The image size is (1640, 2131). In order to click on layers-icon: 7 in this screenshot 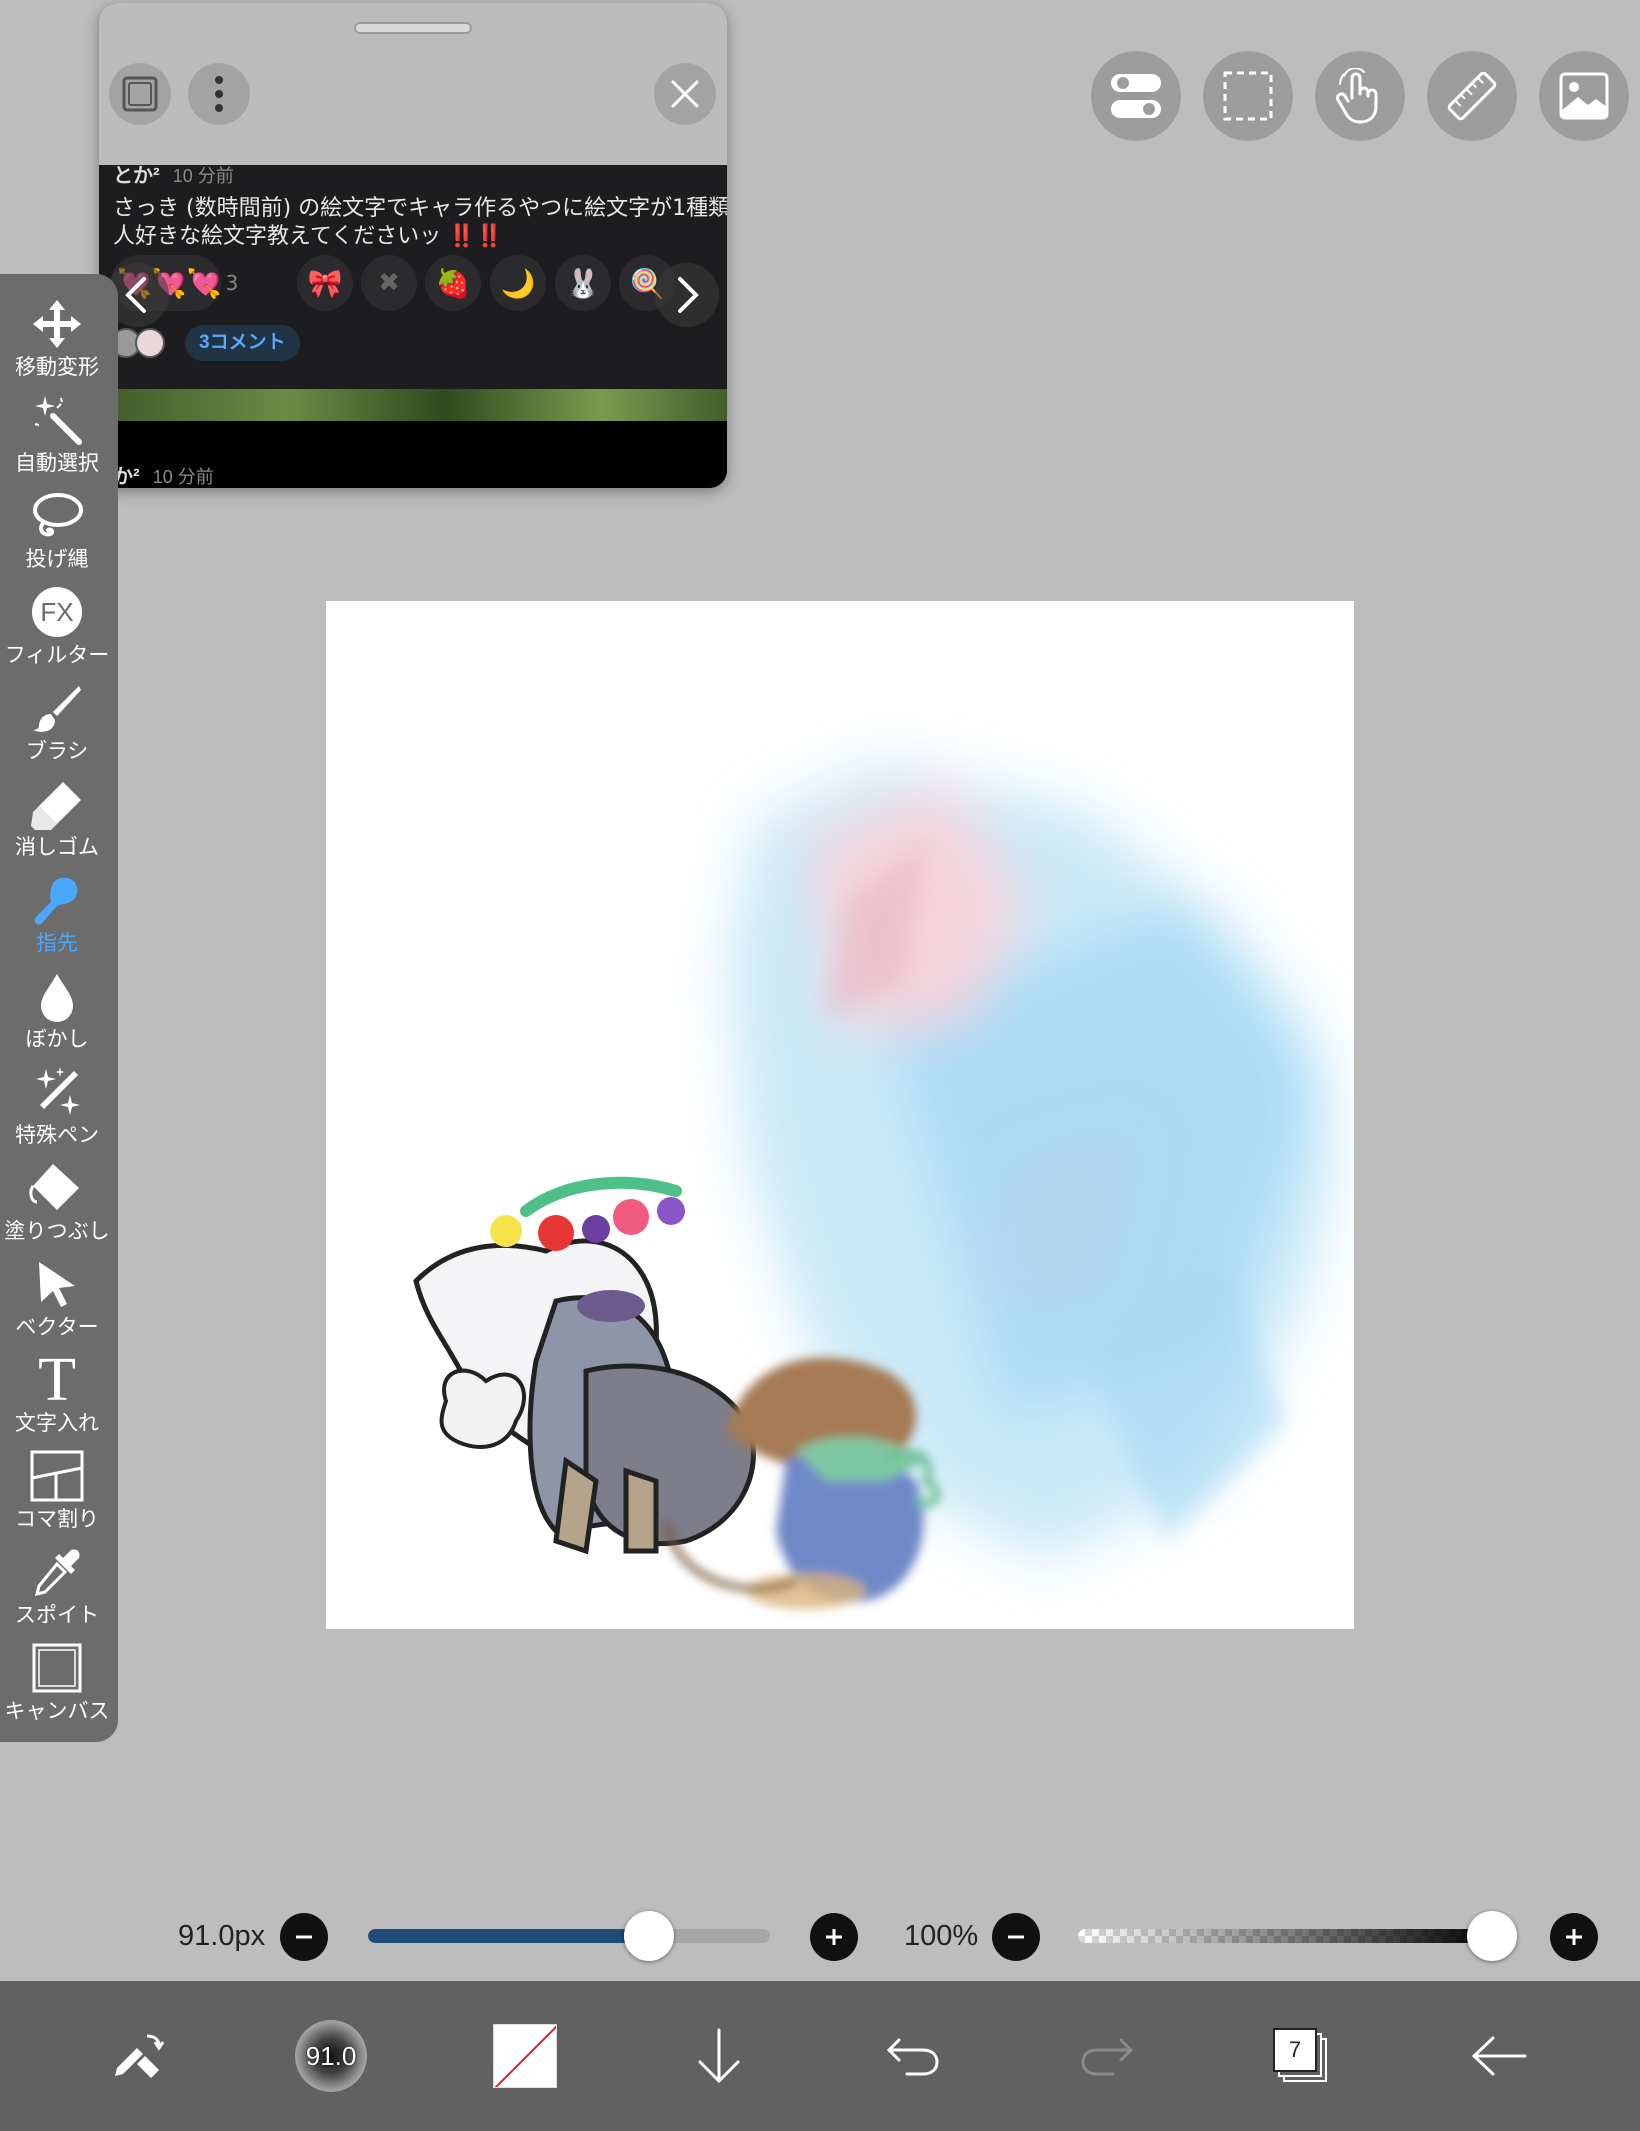, I will do `click(1301, 2056)`.